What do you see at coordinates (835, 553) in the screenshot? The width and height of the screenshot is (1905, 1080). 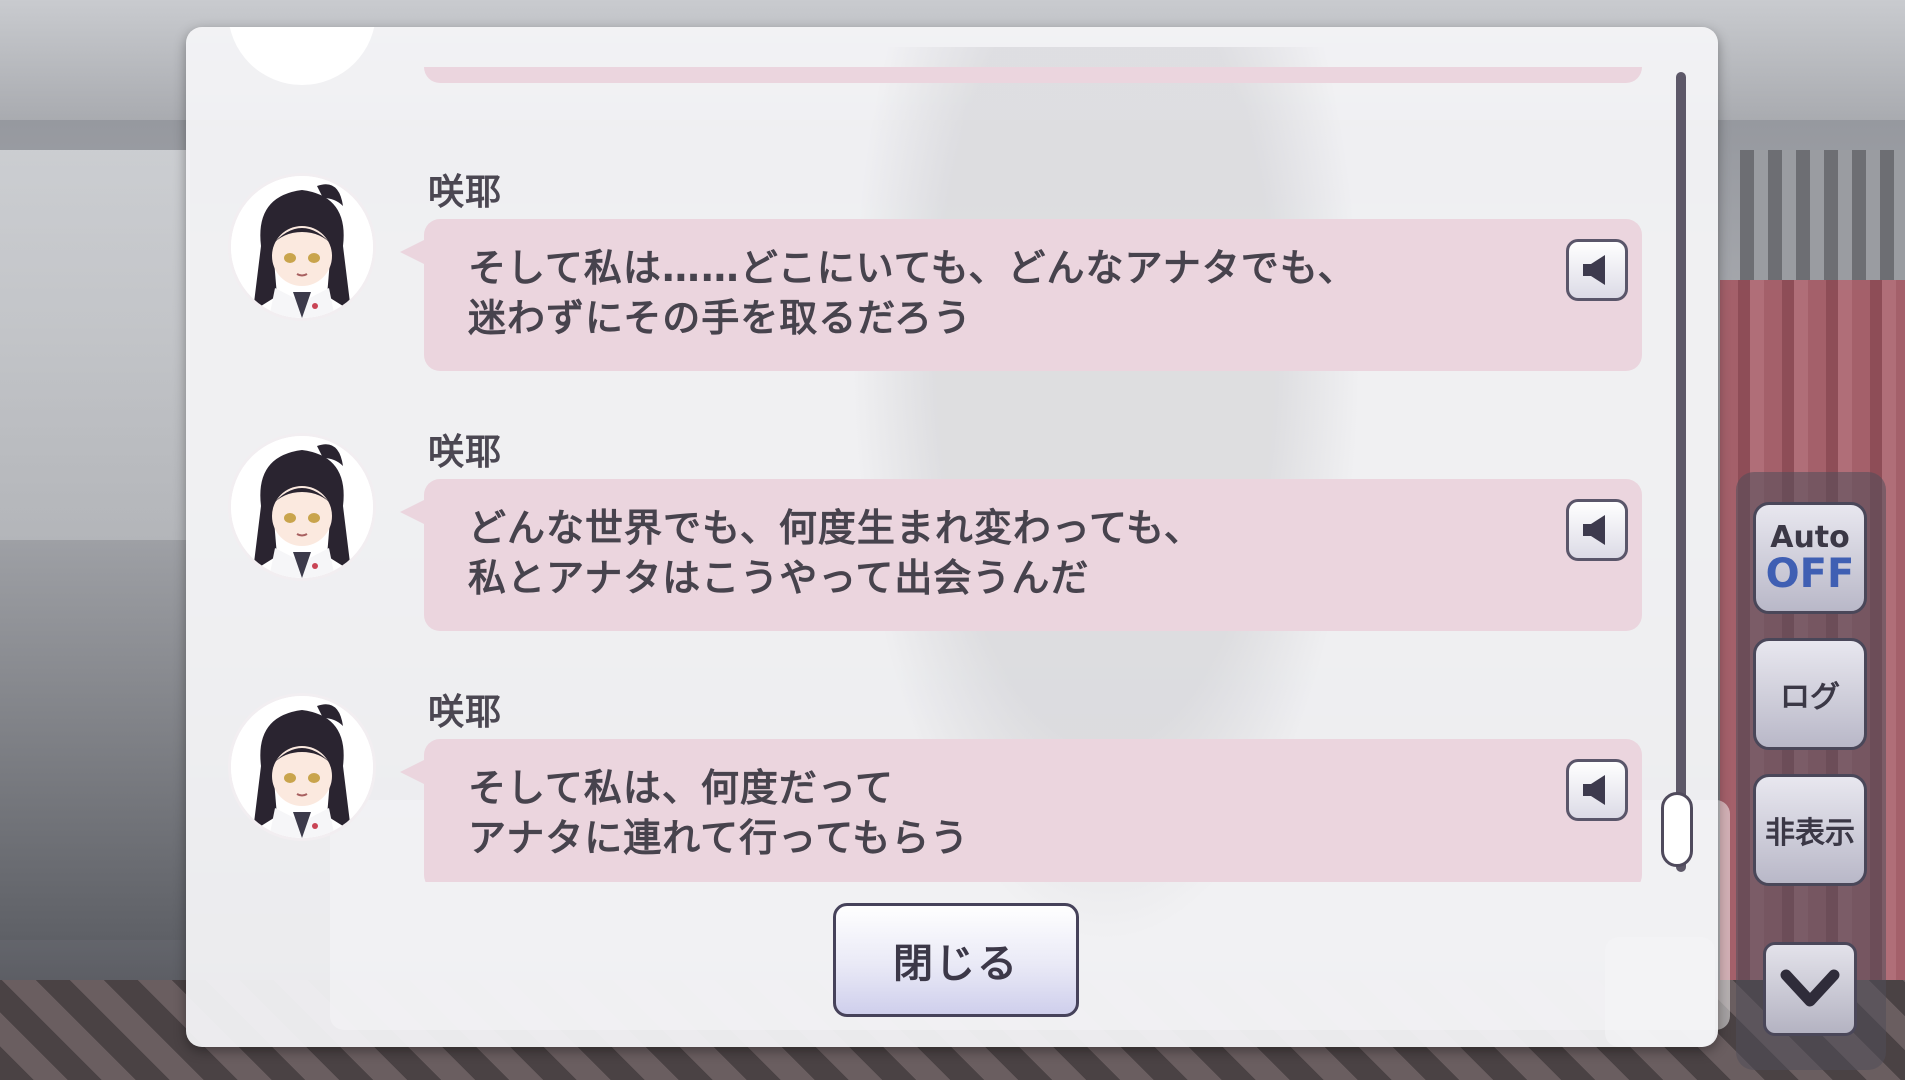 I see `dialogue-text: どんな世界でも、何度生まれ変わっても、 私とアナタはこうやって出会うんだ` at bounding box center [835, 553].